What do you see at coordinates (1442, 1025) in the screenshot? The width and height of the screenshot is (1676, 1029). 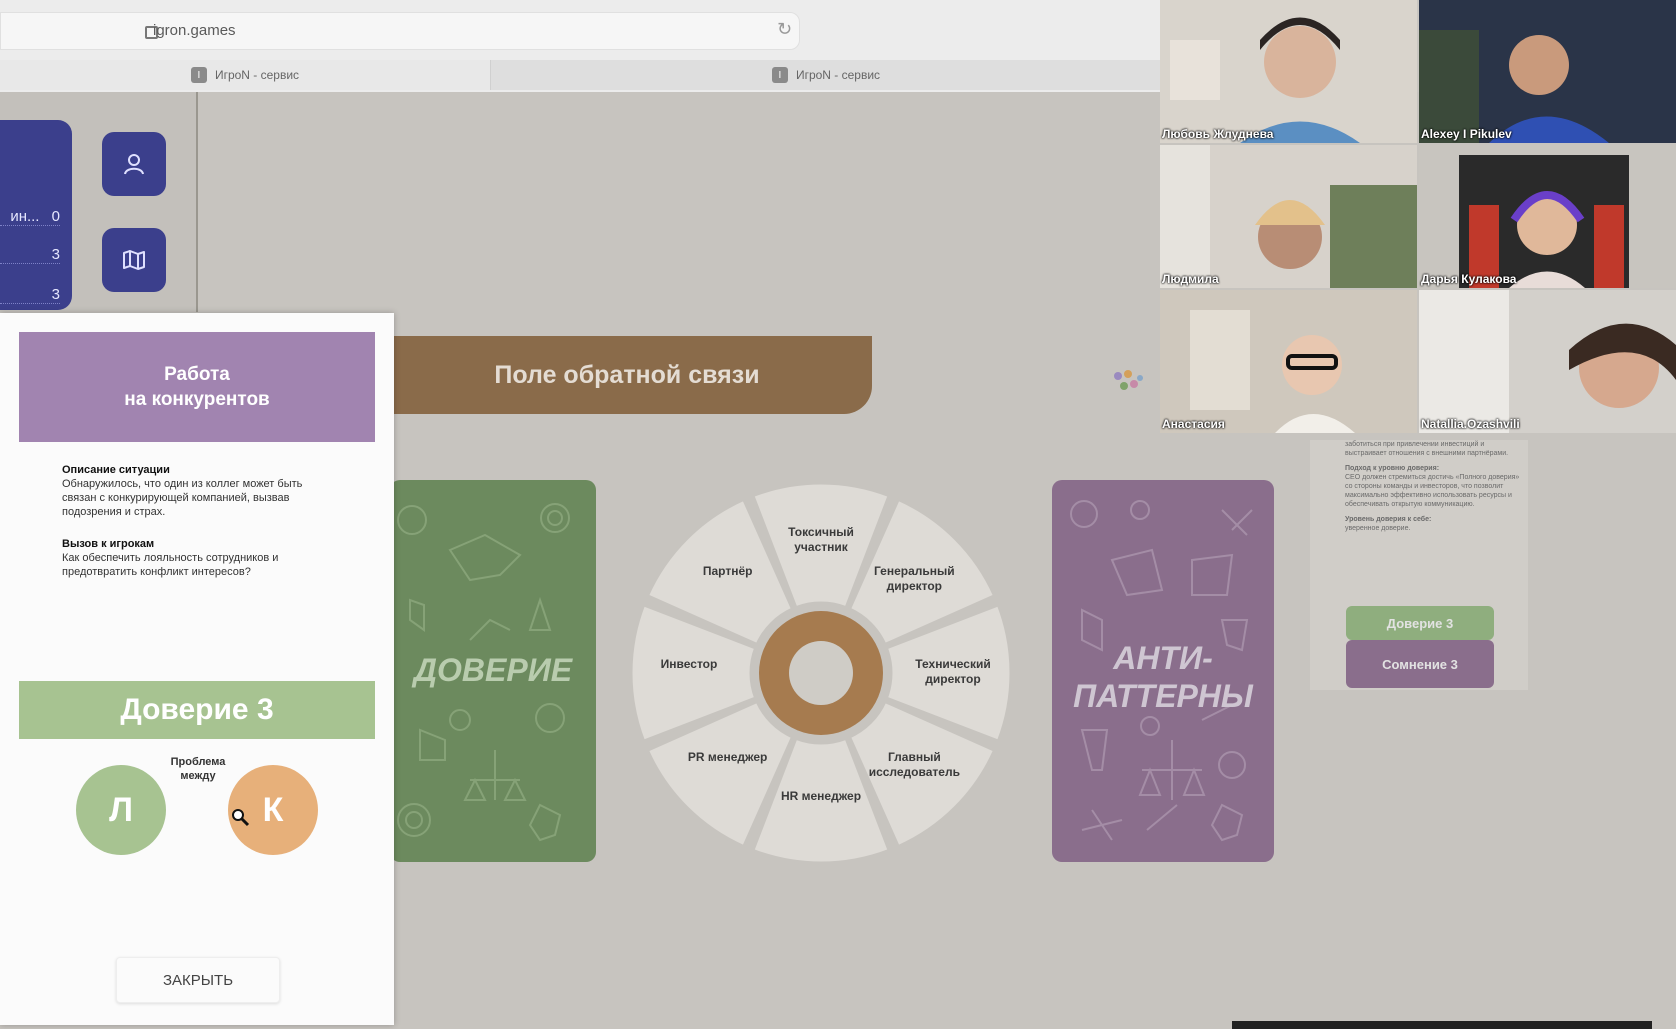 I see `bottom-bar` at bounding box center [1442, 1025].